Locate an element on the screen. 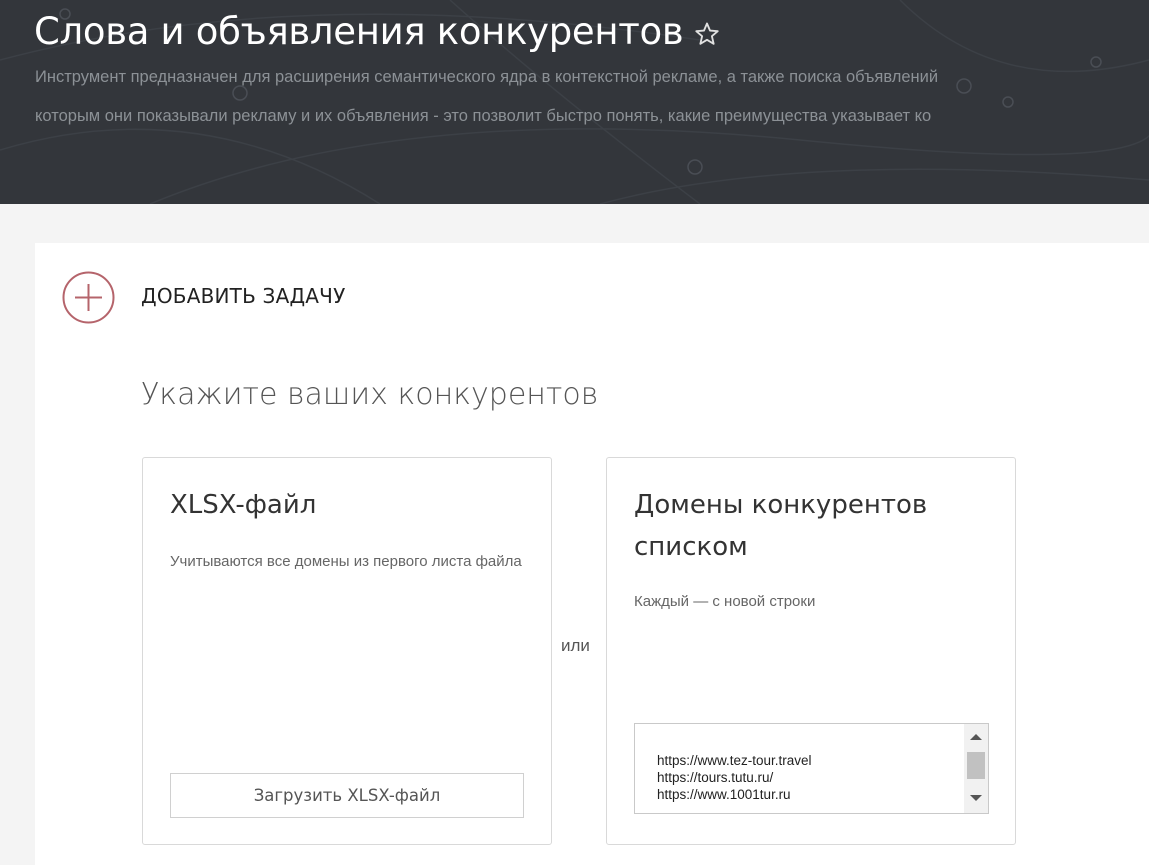 The width and height of the screenshot is (1149, 865). favorite-star-icon is located at coordinates (707, 34).